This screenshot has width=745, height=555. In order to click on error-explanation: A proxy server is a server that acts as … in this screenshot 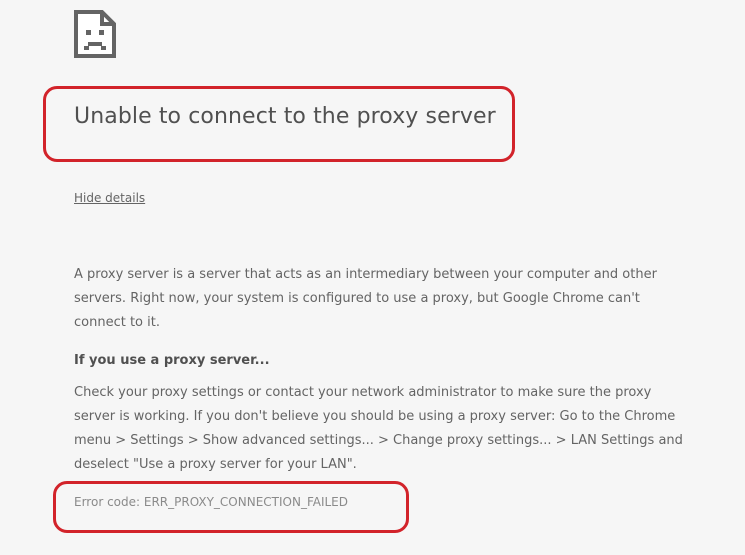, I will do `click(365, 298)`.